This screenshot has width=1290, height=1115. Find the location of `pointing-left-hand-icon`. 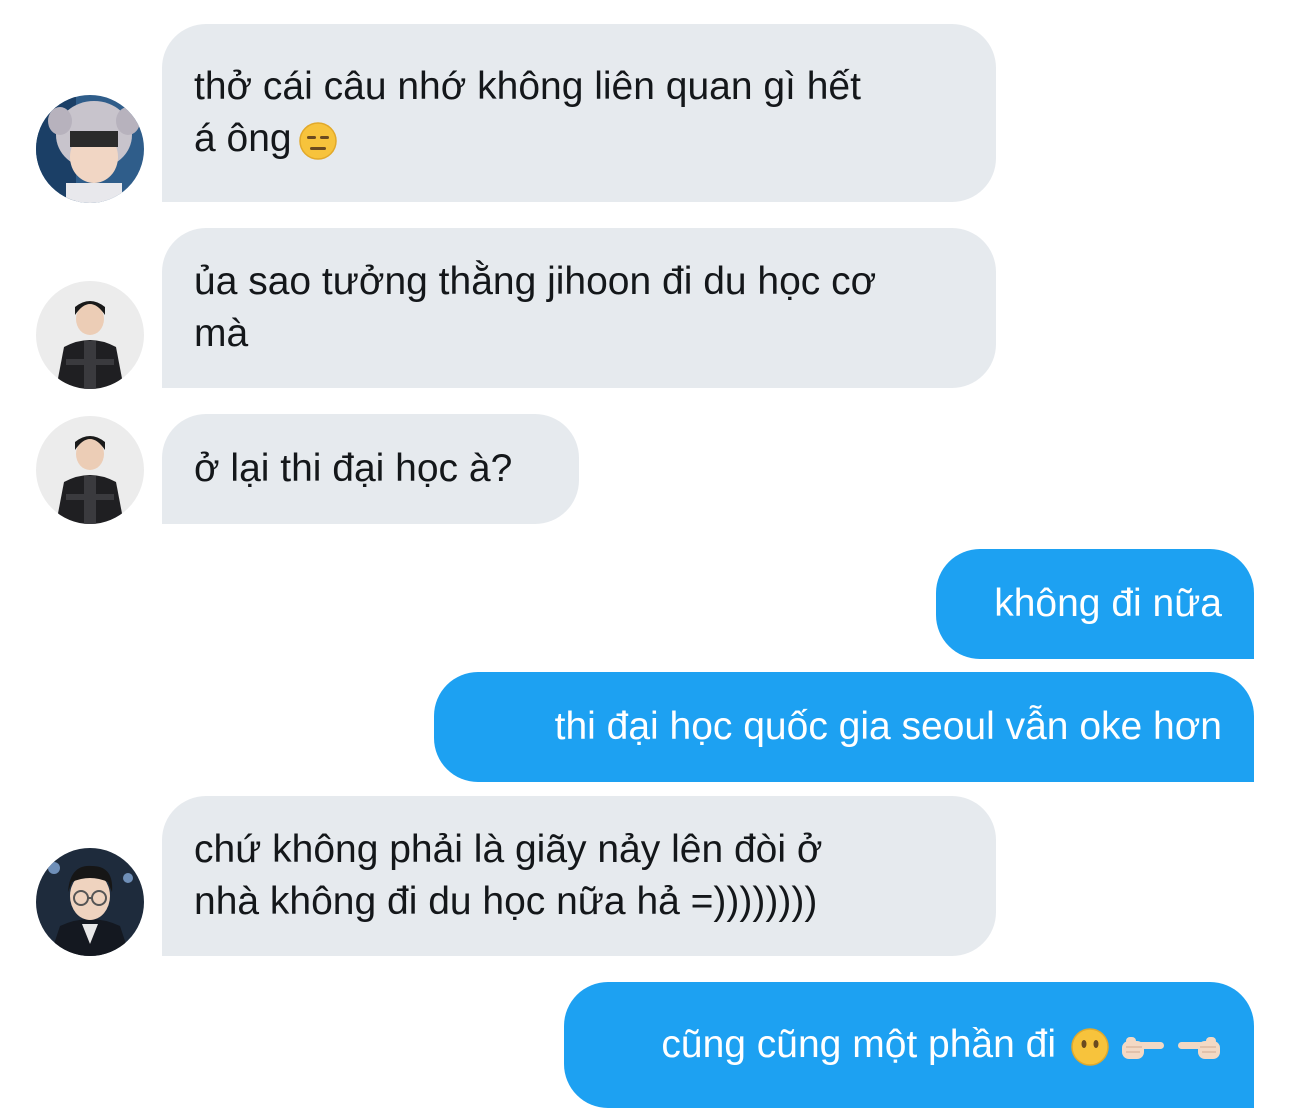

pointing-left-hand-icon is located at coordinates (1199, 1047).